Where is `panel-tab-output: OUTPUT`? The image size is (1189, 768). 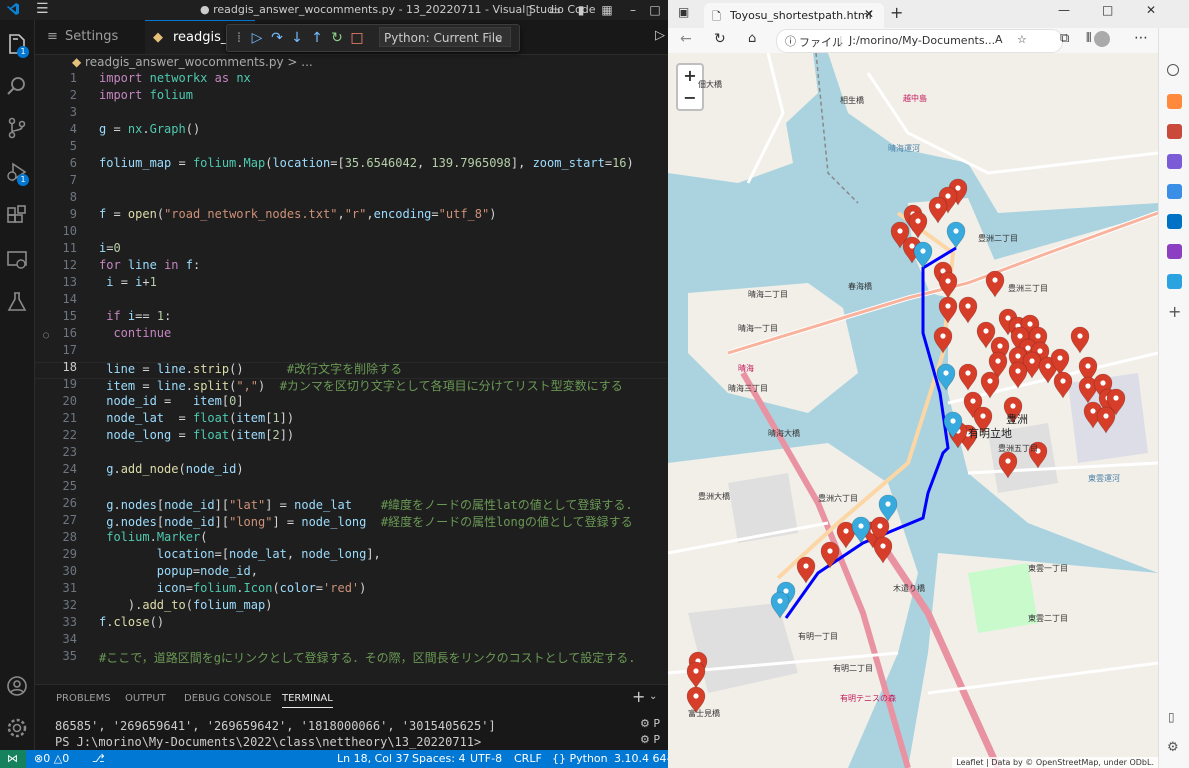 panel-tab-output: OUTPUT is located at coordinates (145, 698).